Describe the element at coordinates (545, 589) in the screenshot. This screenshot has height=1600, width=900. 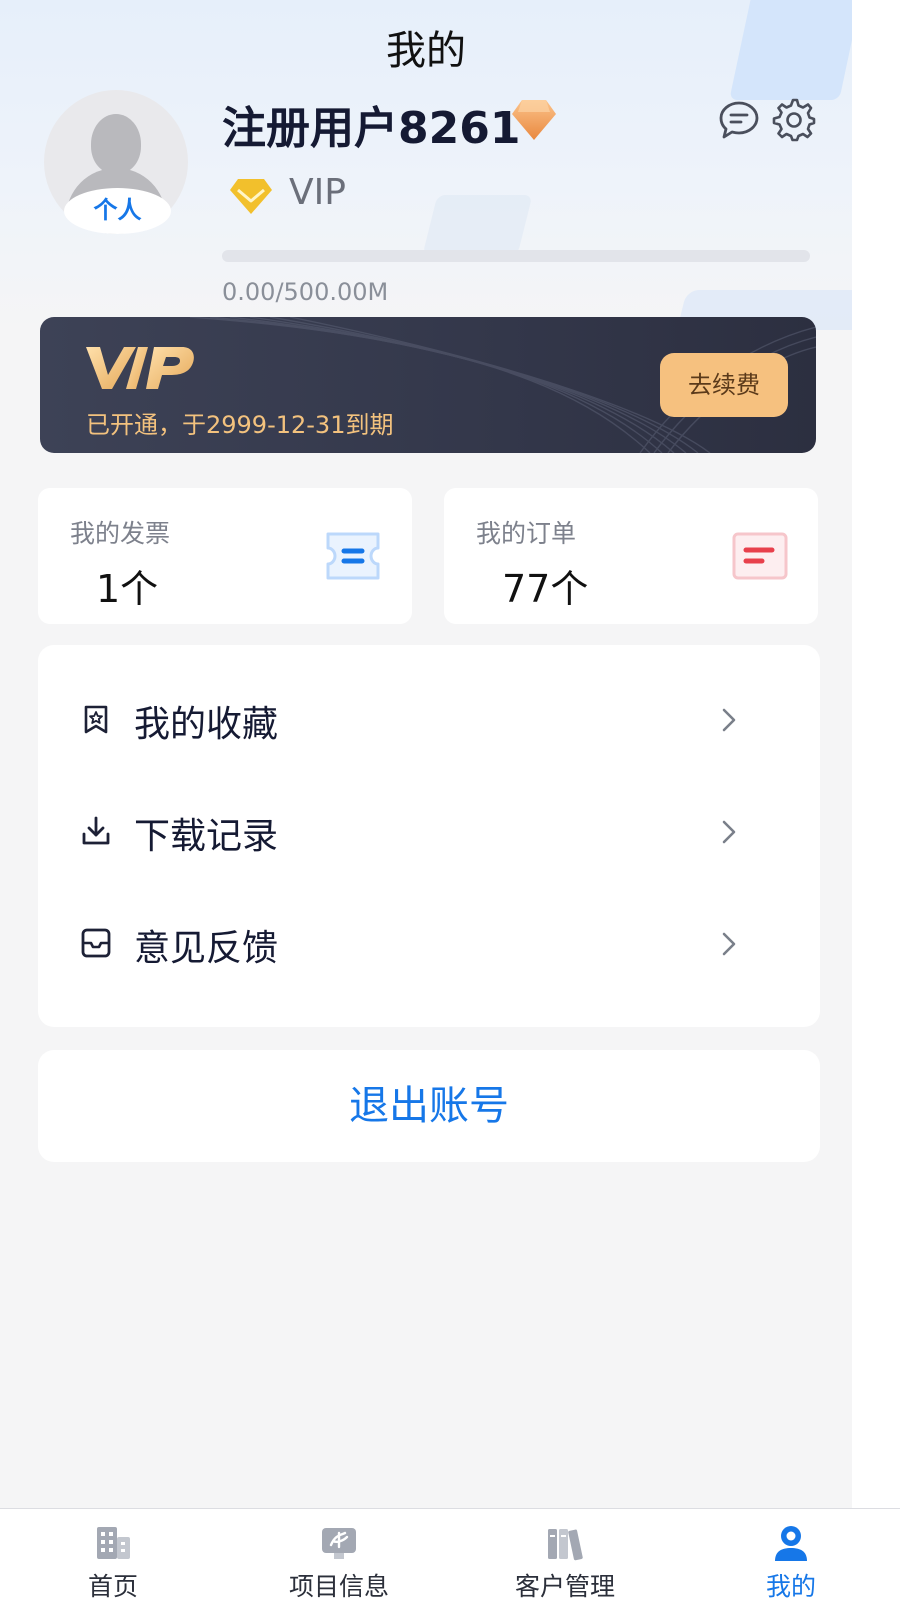
I see `order-count: 77个` at that location.